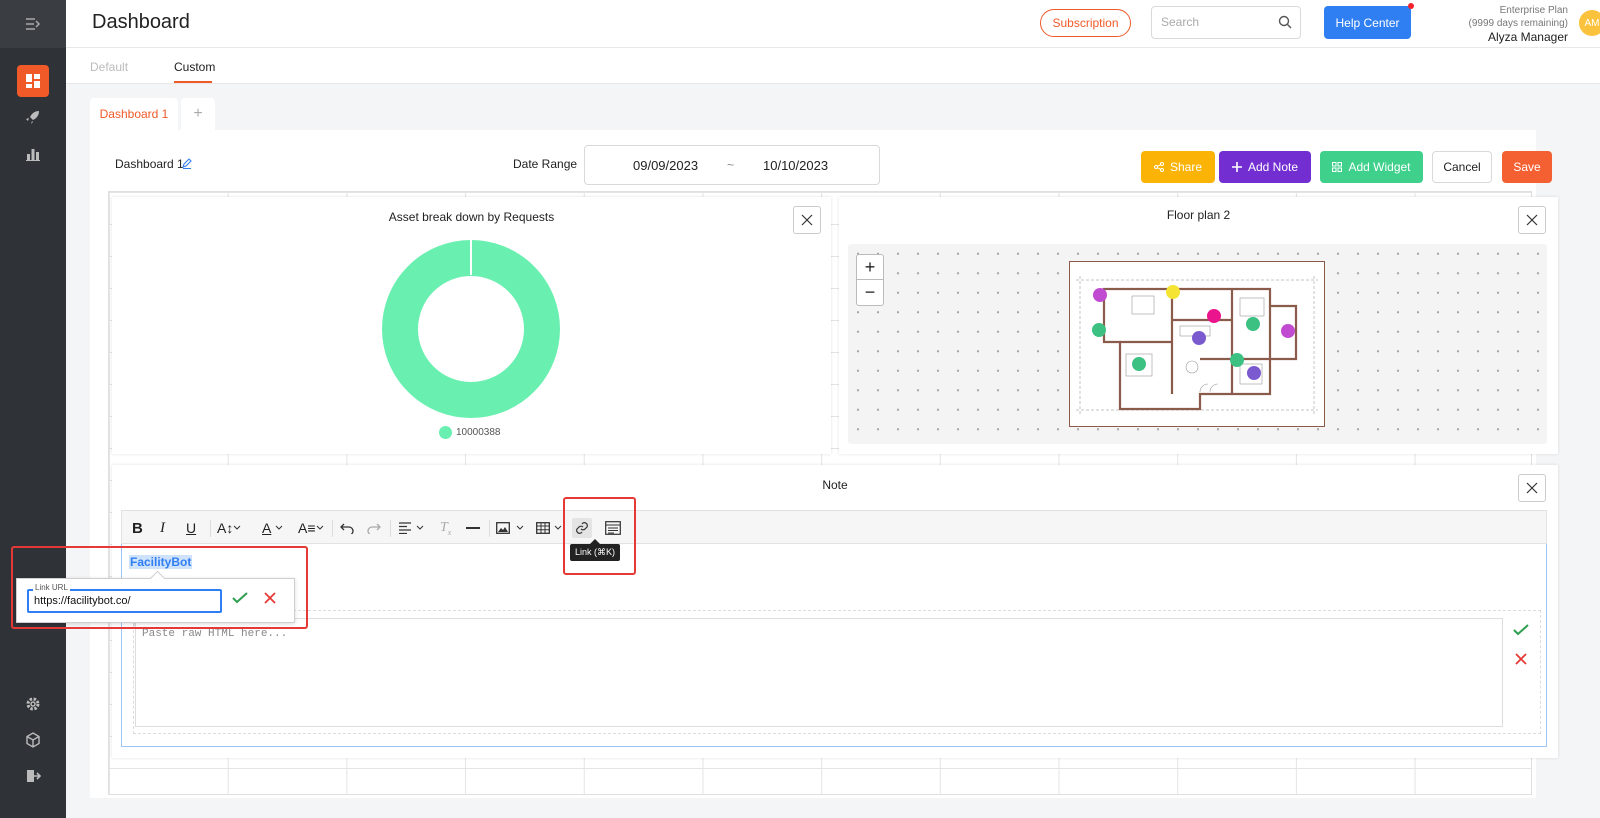  Describe the element at coordinates (549, 528) in the screenshot. I see `table-dropdown` at that location.